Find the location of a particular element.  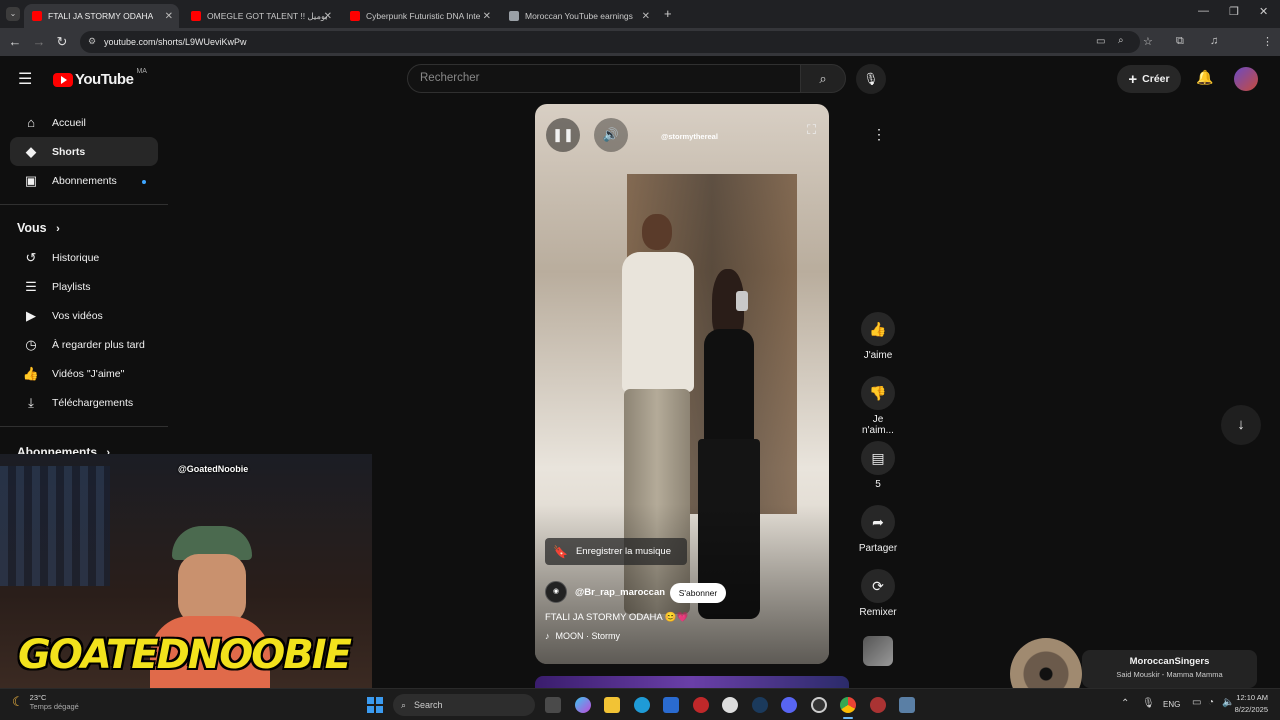

volume-button: 🔊 is located at coordinates (611, 135).